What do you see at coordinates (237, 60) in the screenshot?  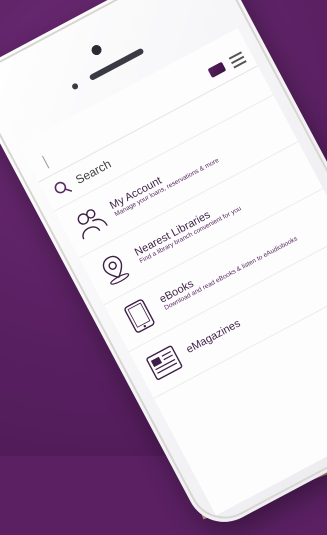 I see `hamburger-menu-icon` at bounding box center [237, 60].